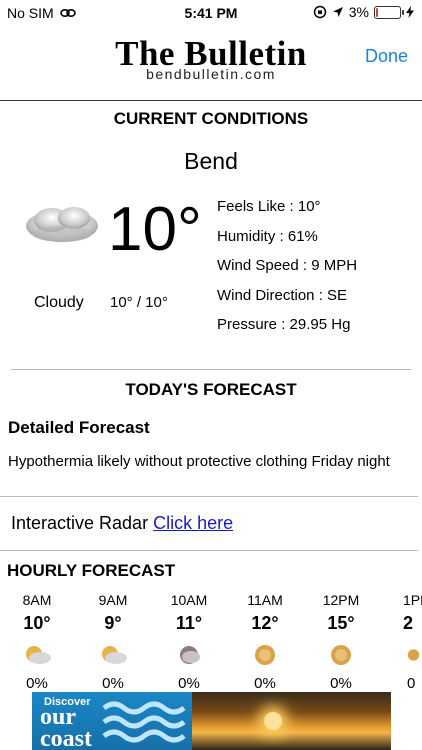  I want to click on detail-value: 9 MPH, so click(334, 265).